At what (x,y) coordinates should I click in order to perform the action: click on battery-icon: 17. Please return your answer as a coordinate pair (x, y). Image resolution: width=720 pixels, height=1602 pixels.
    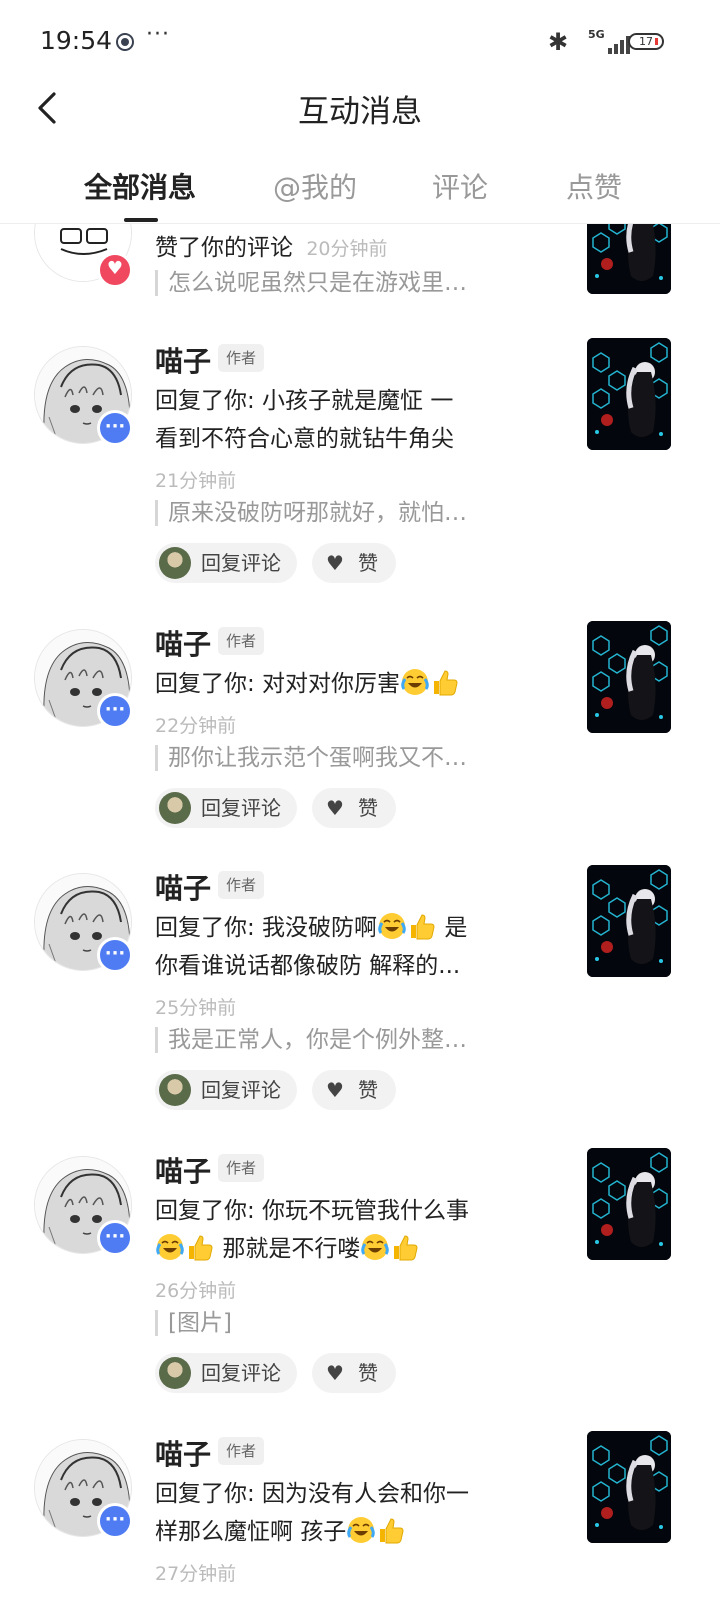
    Looking at the image, I should click on (646, 41).